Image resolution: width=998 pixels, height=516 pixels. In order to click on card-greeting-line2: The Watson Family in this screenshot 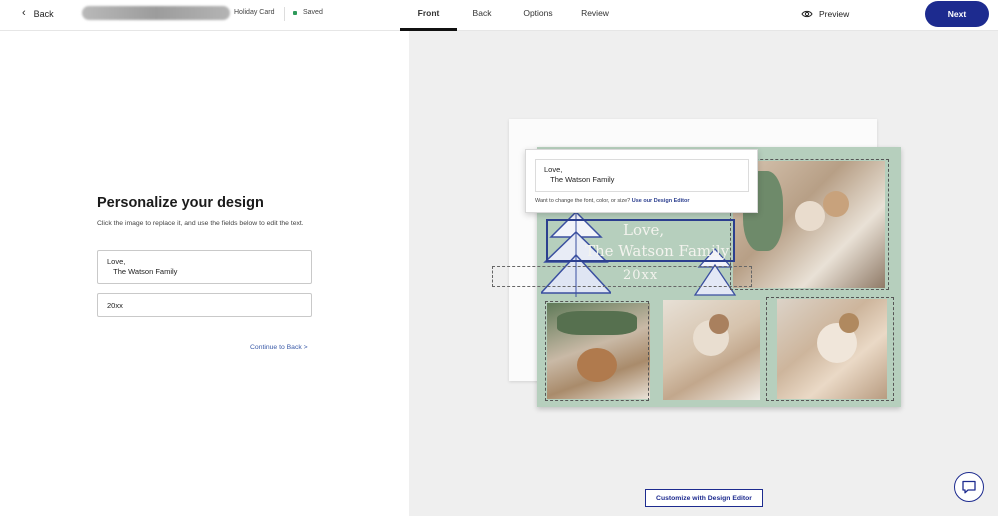, I will do `click(657, 251)`.